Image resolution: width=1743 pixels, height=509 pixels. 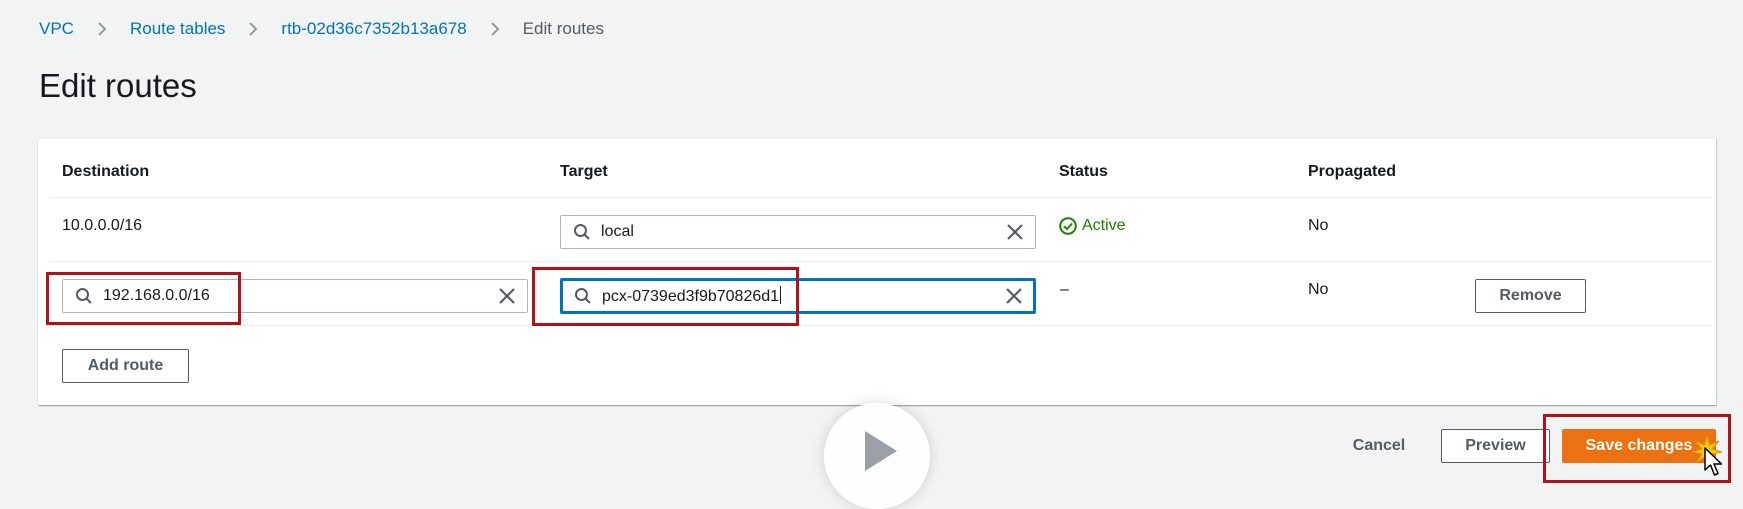 I want to click on row-1-status: Active, so click(x=1092, y=226).